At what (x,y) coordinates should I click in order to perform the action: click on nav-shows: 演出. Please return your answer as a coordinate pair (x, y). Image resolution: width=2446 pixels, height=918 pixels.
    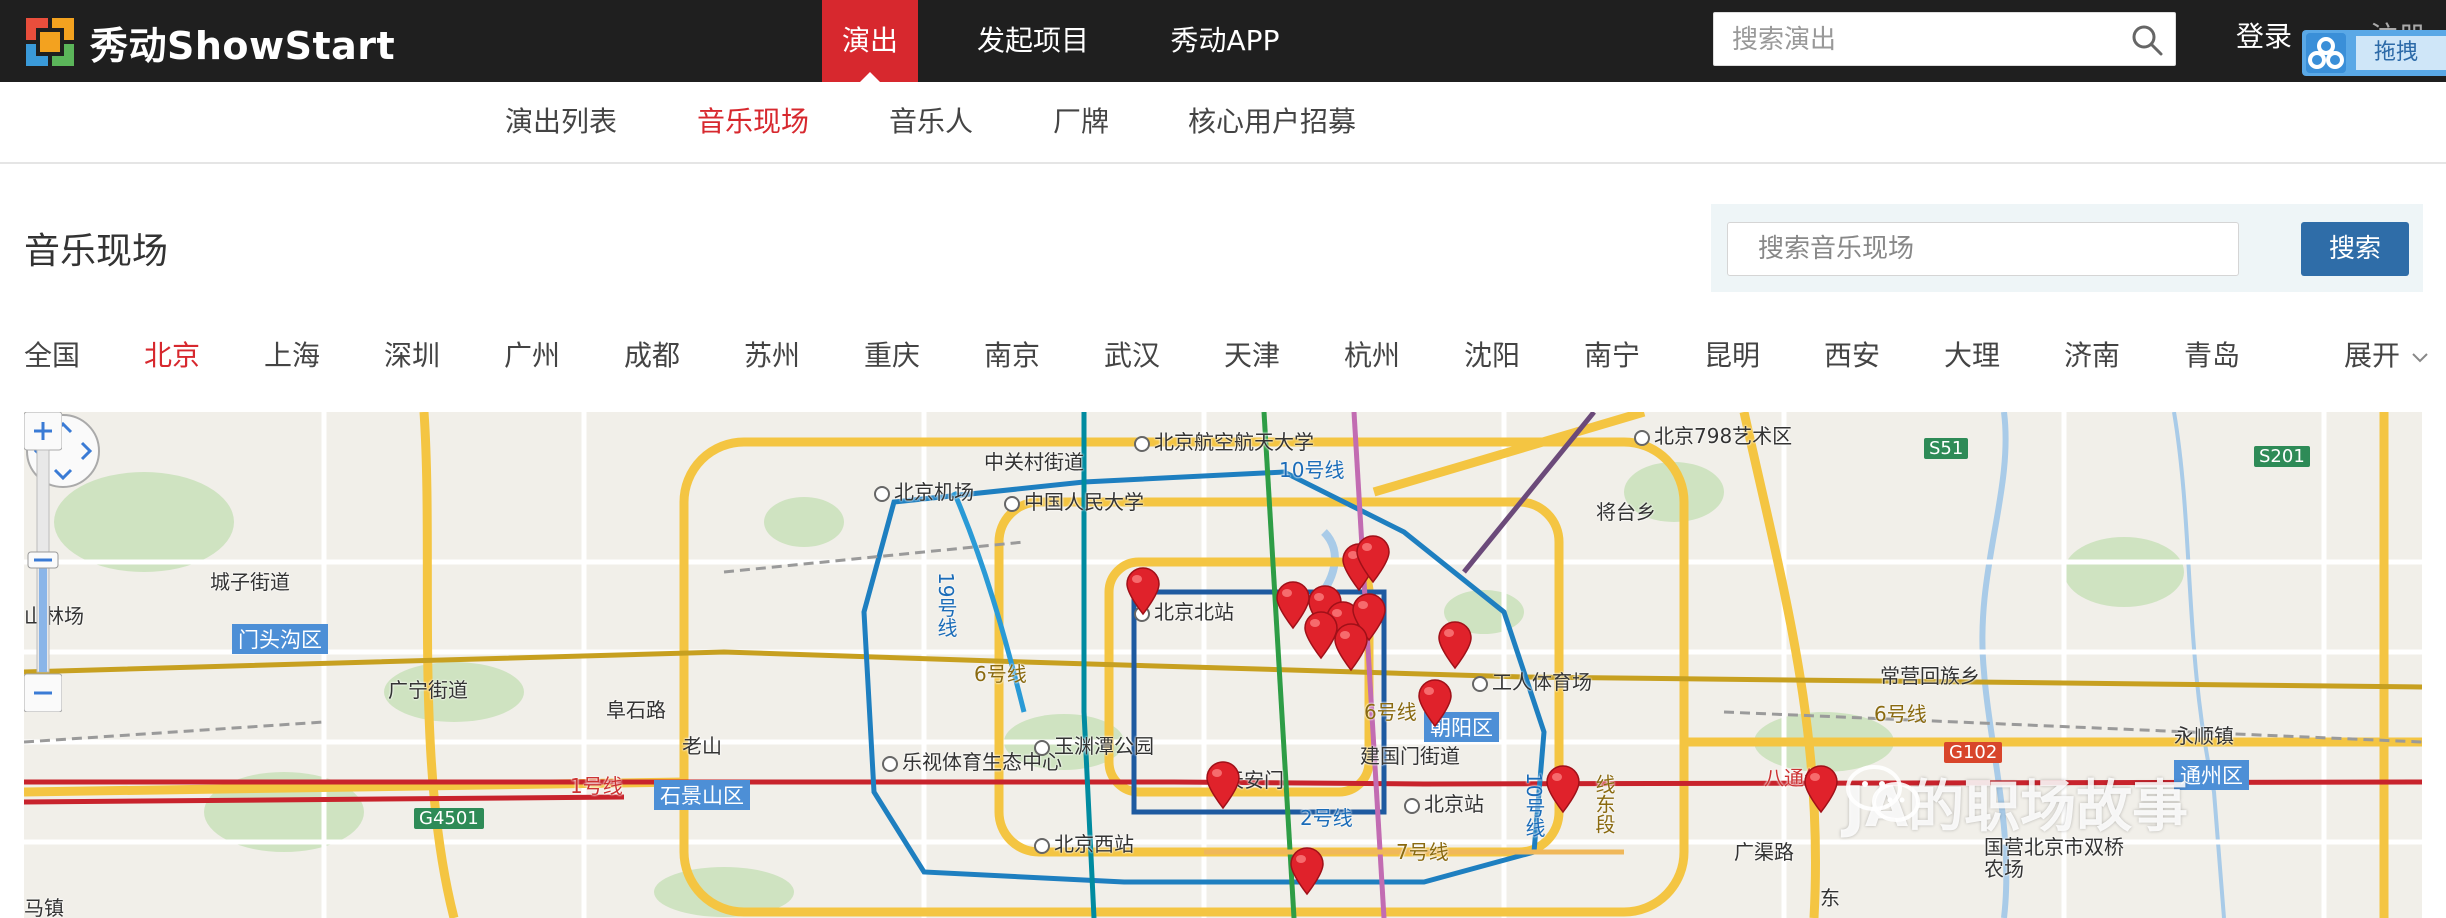
    Looking at the image, I should click on (870, 41).